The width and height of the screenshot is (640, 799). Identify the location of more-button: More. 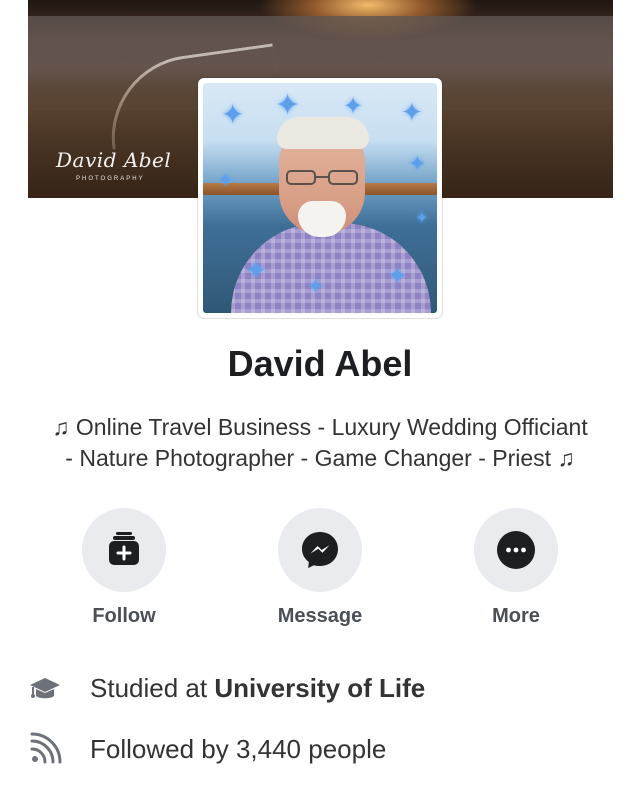
(516, 568).